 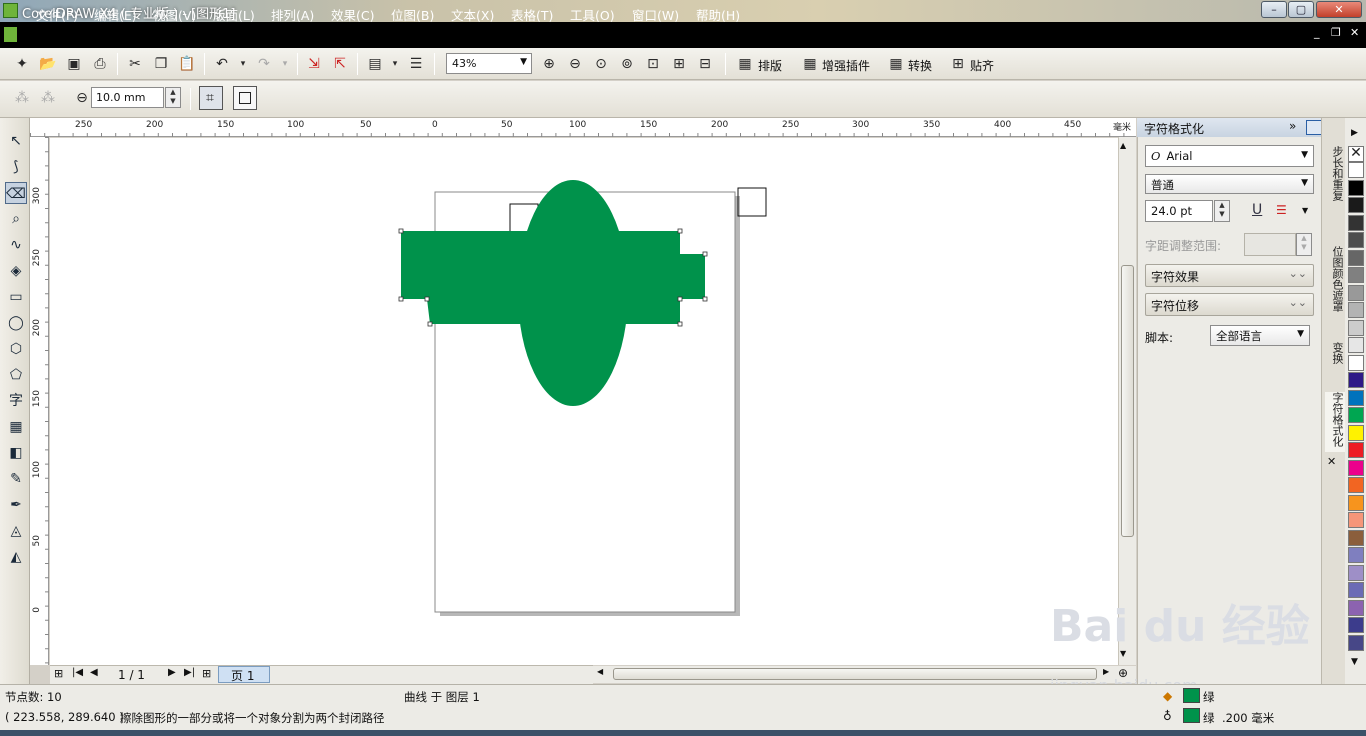 What do you see at coordinates (16, 323) in the screenshot?
I see `ellipse-tool-icon: ◯` at bounding box center [16, 323].